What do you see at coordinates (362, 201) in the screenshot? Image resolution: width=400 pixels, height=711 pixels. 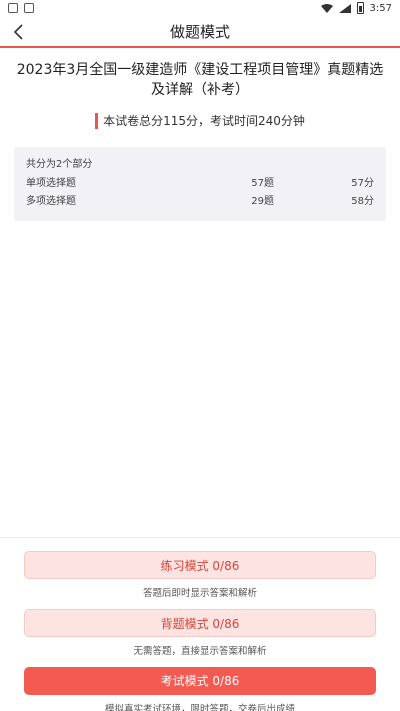 I see `part-score: 58分` at bounding box center [362, 201].